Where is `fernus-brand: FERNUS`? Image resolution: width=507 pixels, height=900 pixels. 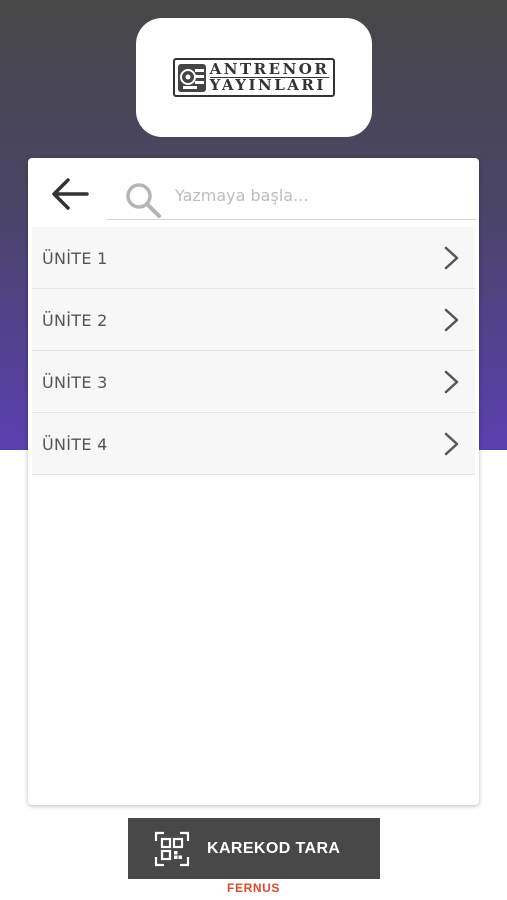
fernus-brand: FERNUS is located at coordinates (253, 888).